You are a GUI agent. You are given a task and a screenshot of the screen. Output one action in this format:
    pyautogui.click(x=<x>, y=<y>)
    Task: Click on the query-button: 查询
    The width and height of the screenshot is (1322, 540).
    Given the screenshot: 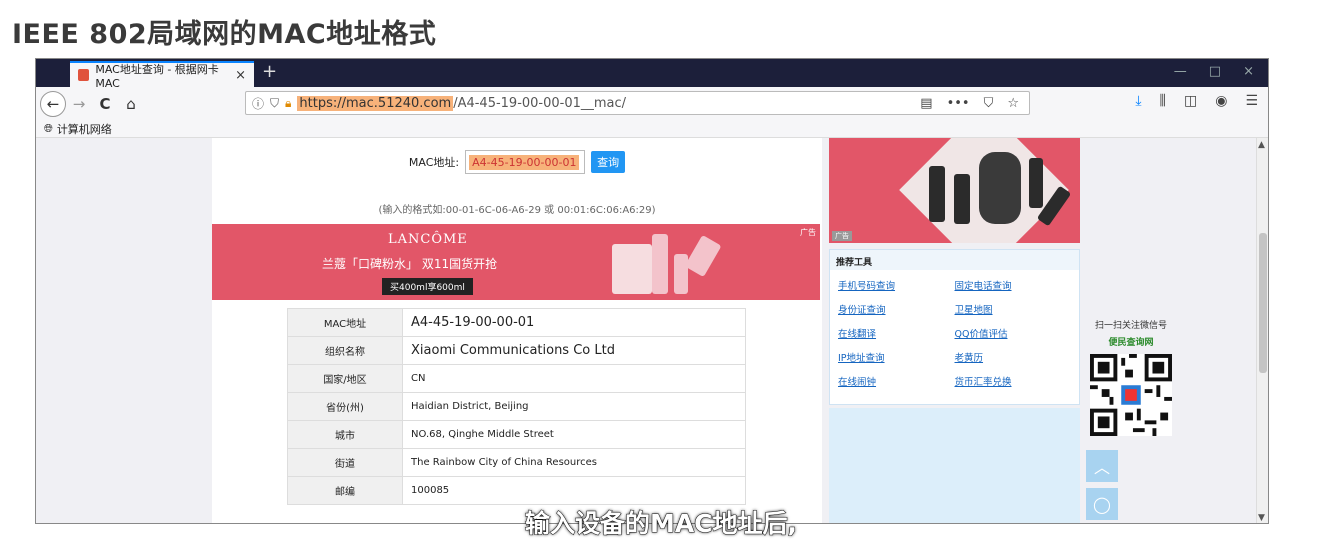 What is the action you would take?
    pyautogui.click(x=608, y=162)
    